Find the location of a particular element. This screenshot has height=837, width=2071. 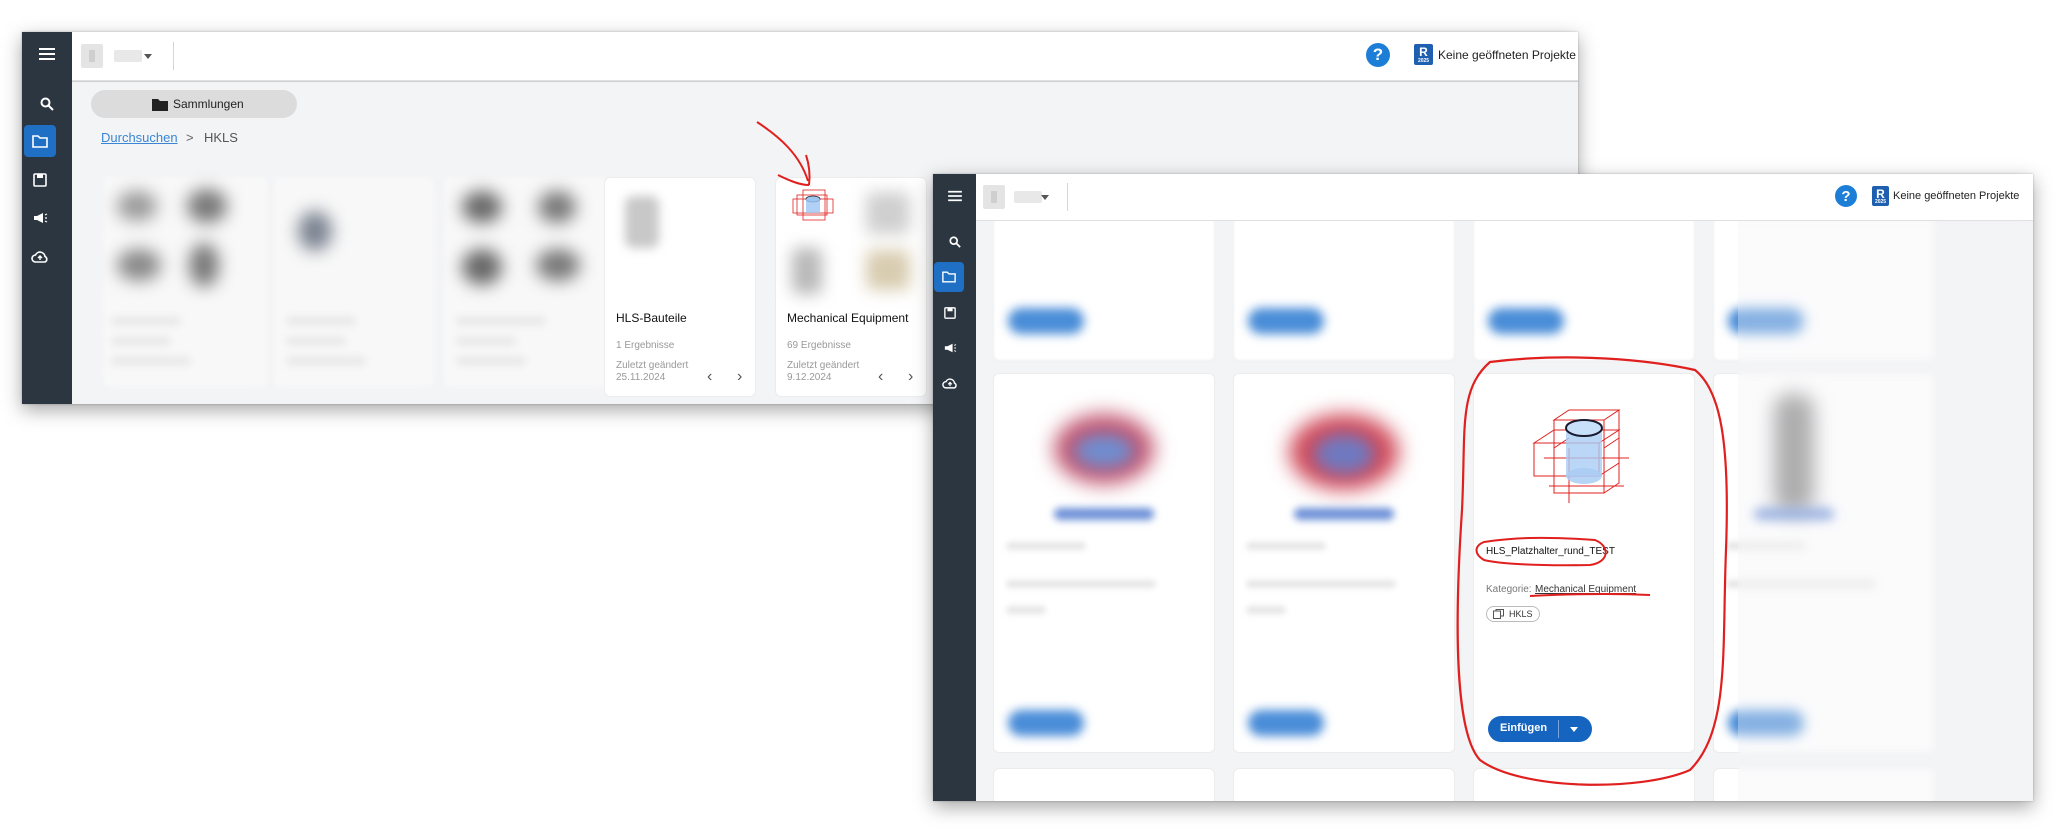

card-results: 1 Ergebnisse is located at coordinates (645, 345).